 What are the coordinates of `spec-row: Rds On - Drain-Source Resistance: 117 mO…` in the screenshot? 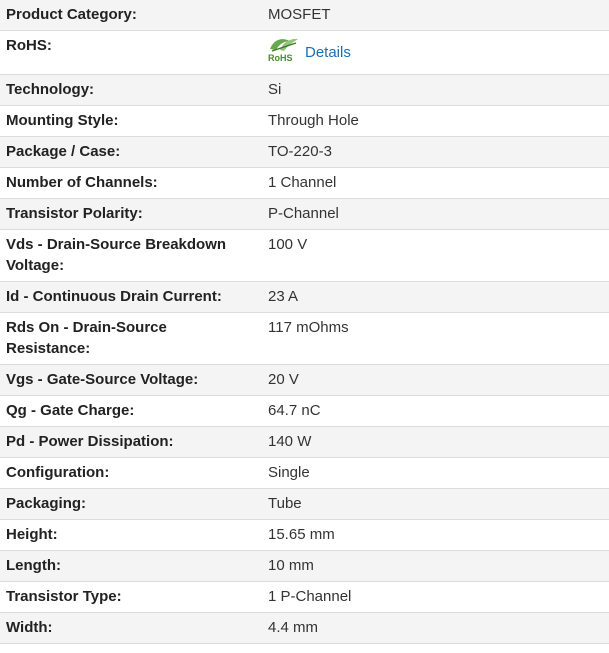 It's located at (304, 338).